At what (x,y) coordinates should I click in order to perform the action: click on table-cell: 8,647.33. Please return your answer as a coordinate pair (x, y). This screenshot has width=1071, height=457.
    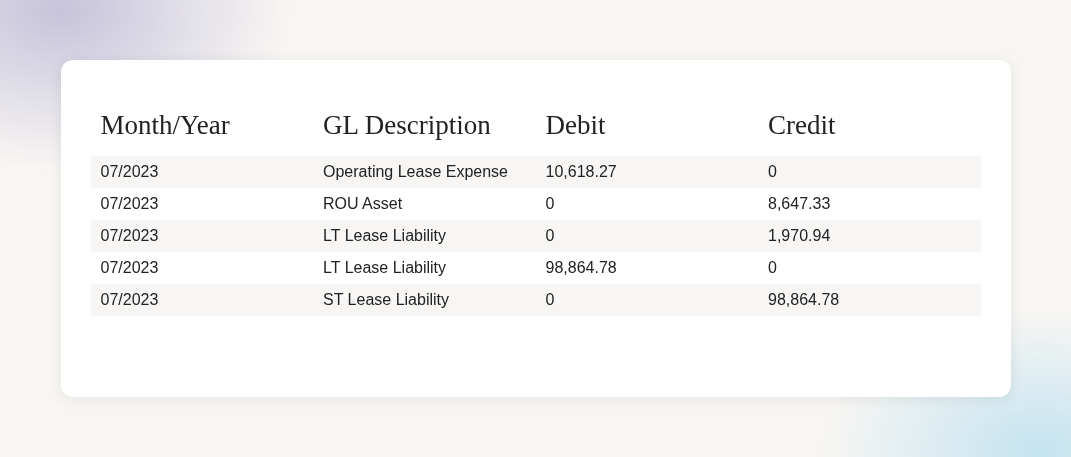
    Looking at the image, I should click on (799, 204).